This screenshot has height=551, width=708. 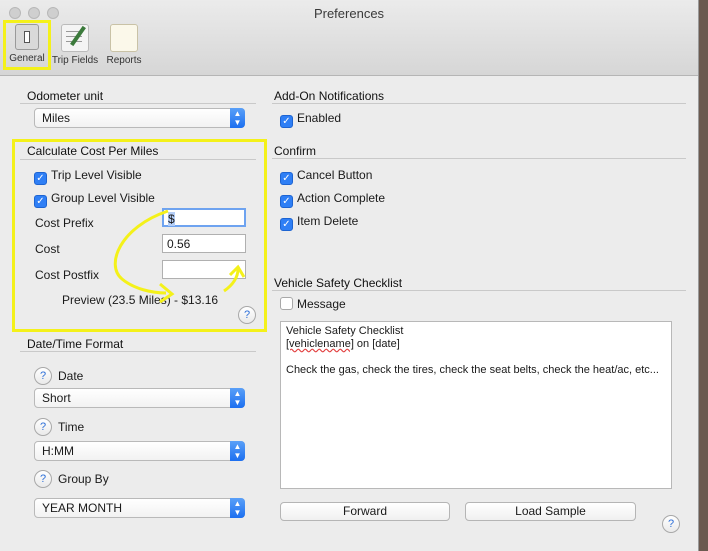 I want to click on odometer-unit-select: Miles ▲ ▼, so click(x=139, y=118).